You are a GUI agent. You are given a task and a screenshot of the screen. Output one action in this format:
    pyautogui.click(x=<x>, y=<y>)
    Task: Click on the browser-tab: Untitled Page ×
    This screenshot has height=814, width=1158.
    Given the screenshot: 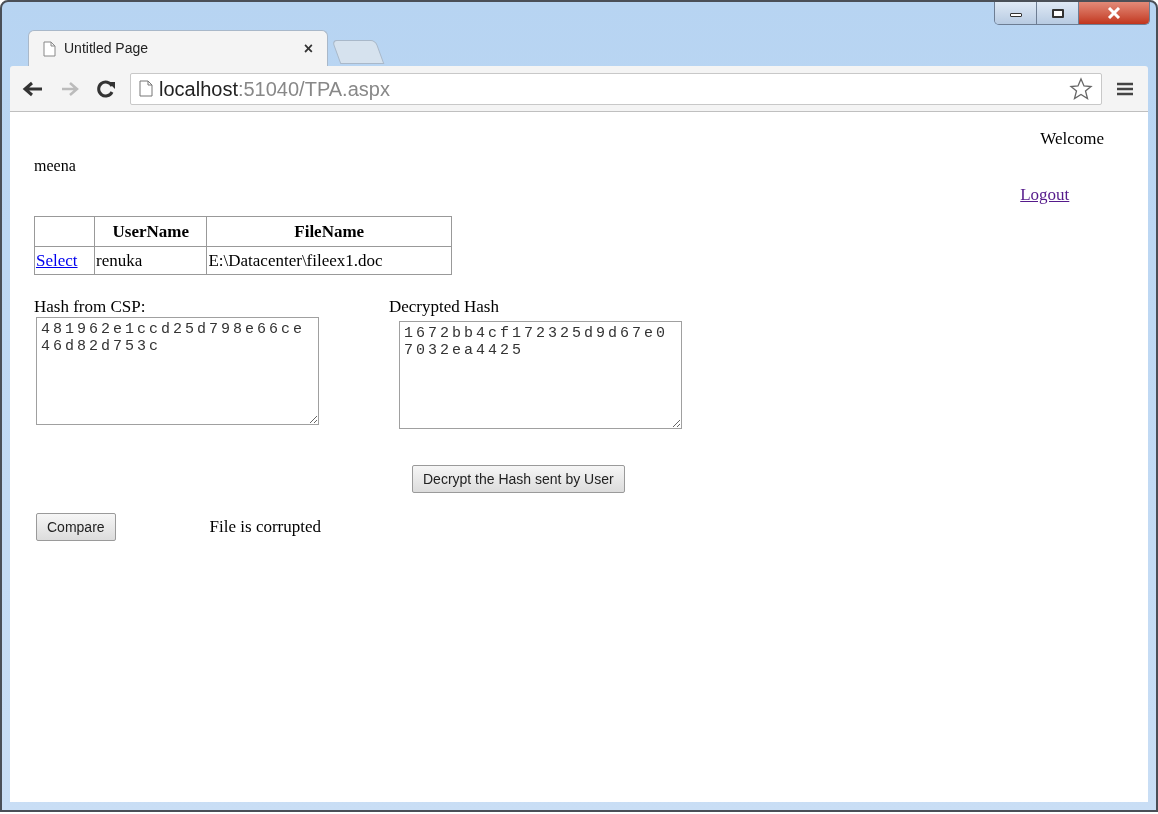 What is the action you would take?
    pyautogui.click(x=178, y=48)
    